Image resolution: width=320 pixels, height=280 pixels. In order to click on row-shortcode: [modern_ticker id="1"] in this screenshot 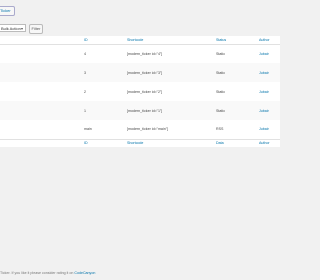, I will do `click(145, 110)`.